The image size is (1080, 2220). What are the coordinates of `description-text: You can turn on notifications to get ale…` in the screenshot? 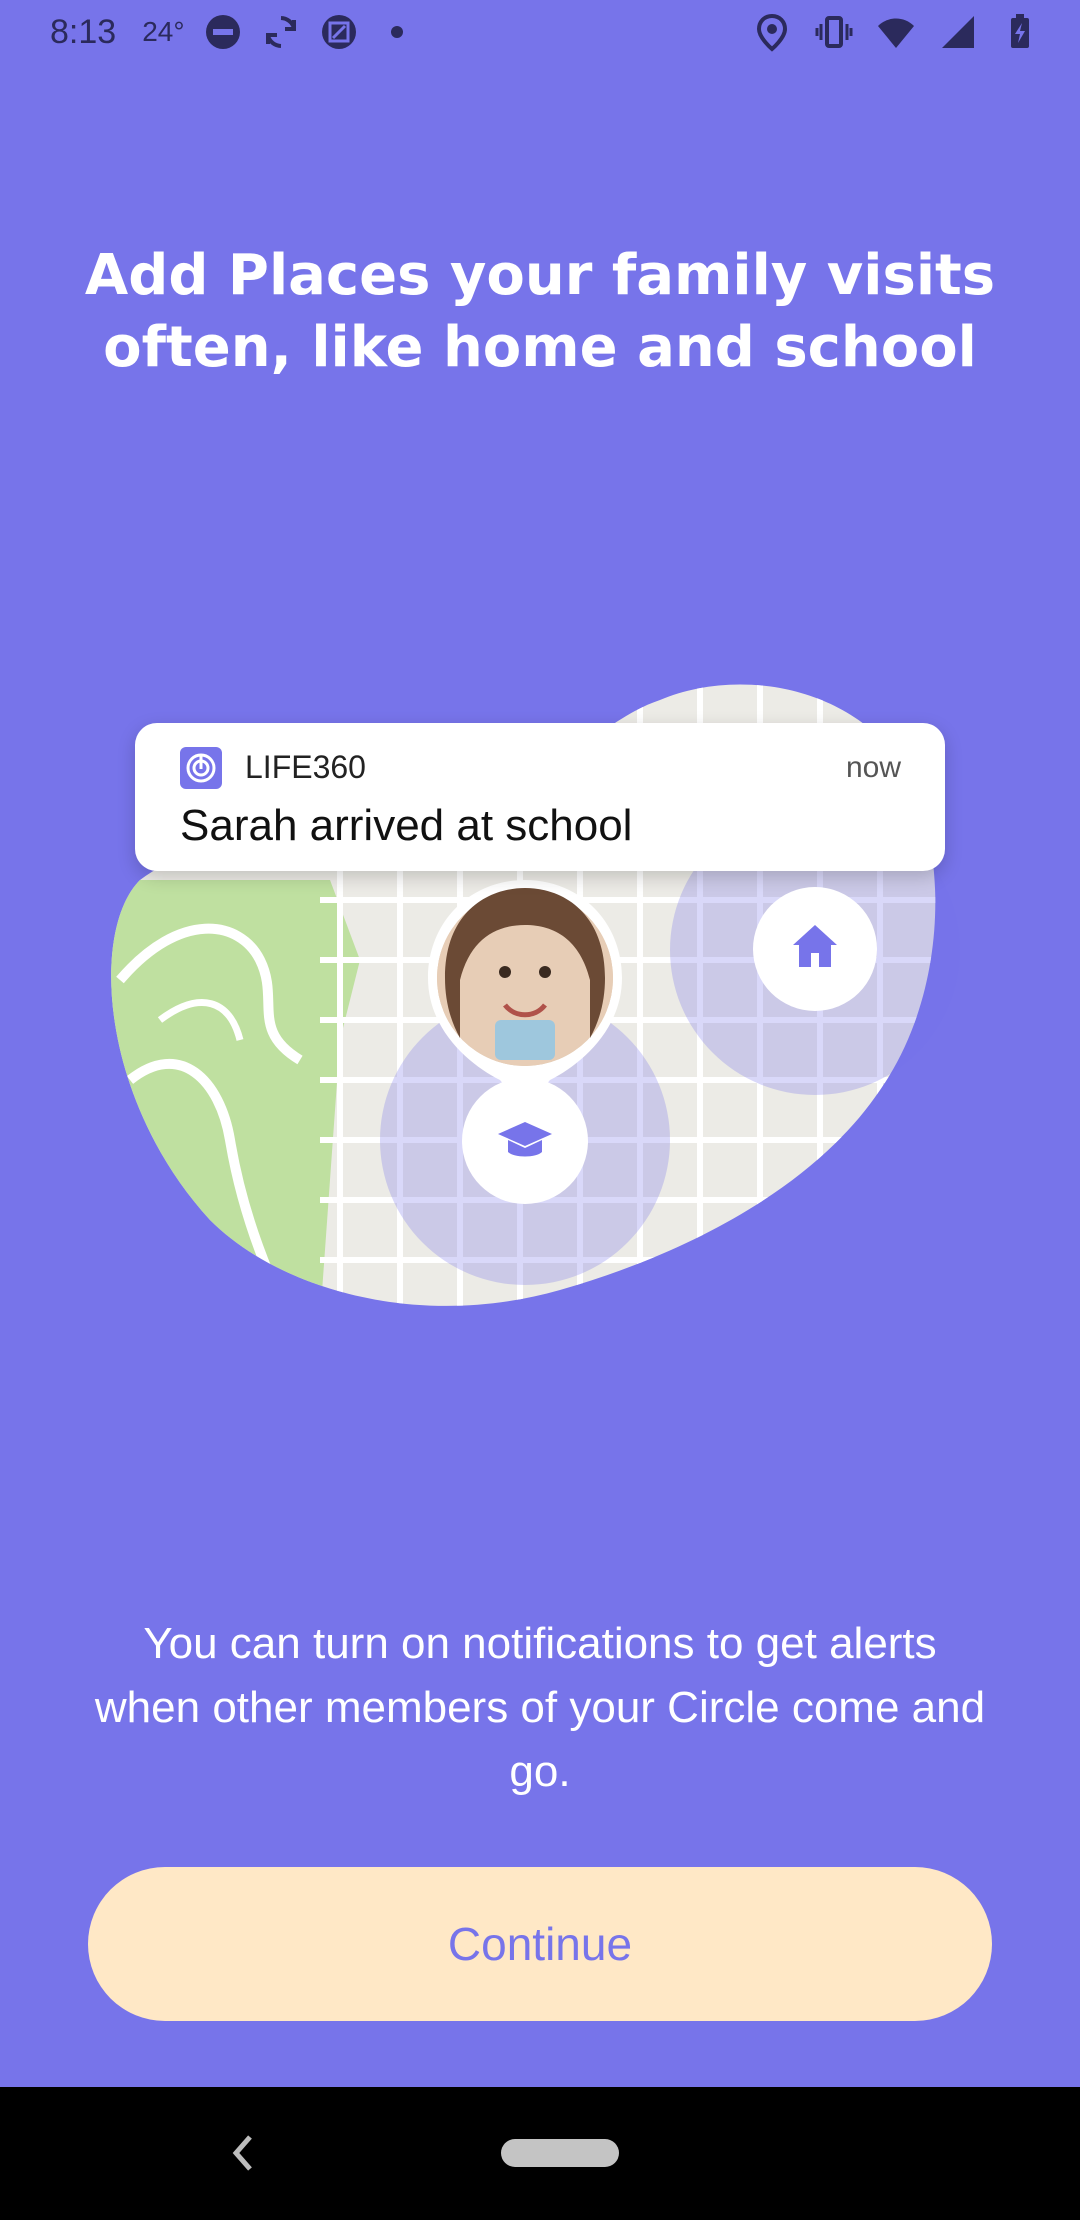 It's located at (540, 1707).